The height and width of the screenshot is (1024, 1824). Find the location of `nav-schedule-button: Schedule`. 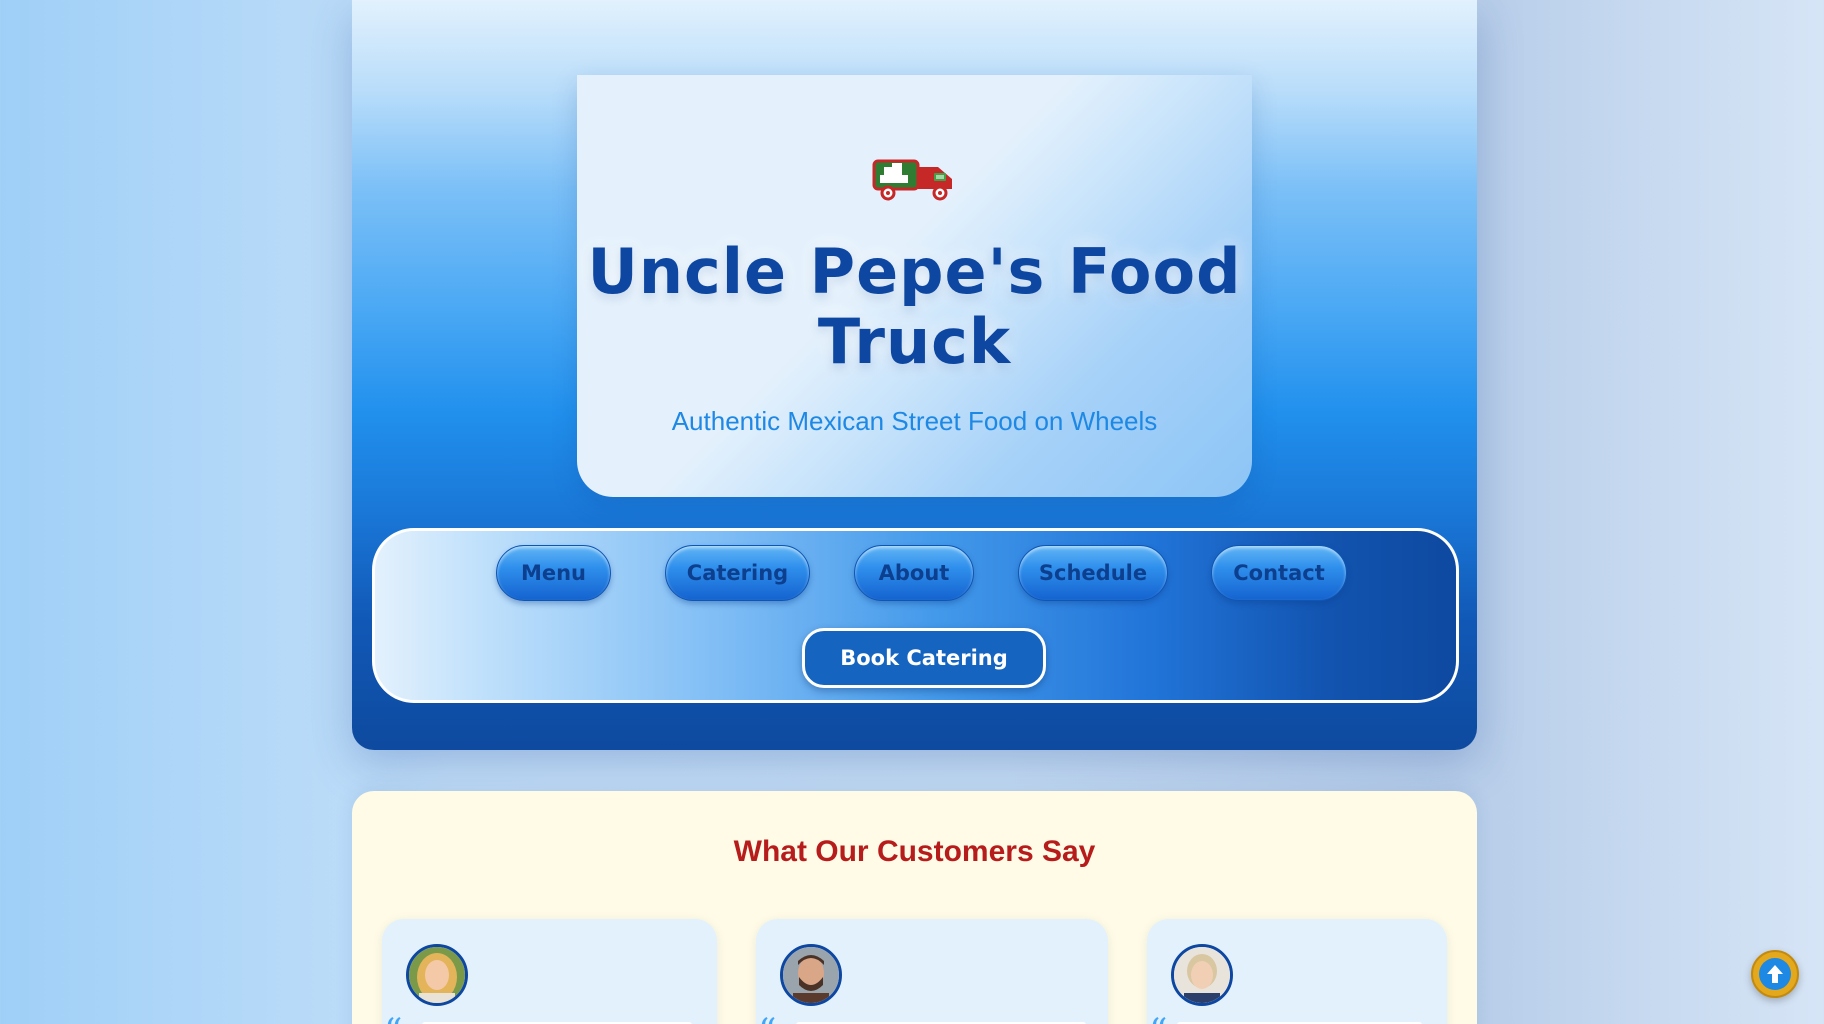

nav-schedule-button: Schedule is located at coordinates (1093, 573).